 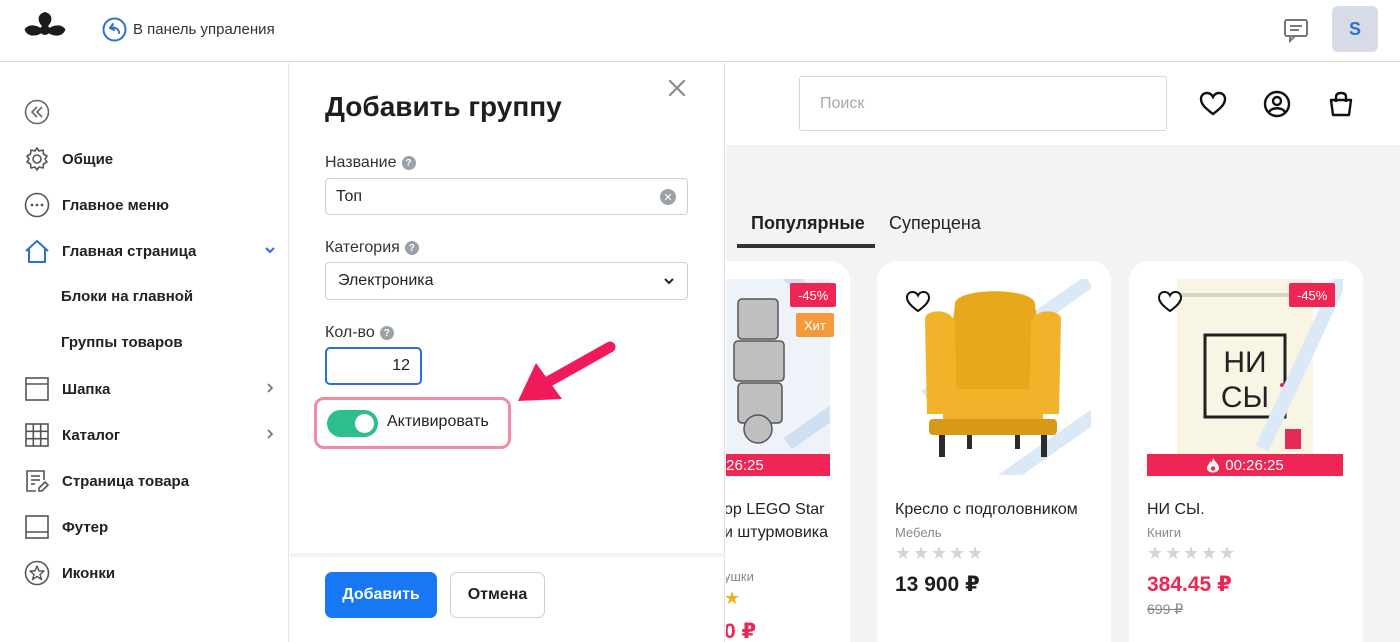 I want to click on panel-title: Добавить группу, so click(x=443, y=106).